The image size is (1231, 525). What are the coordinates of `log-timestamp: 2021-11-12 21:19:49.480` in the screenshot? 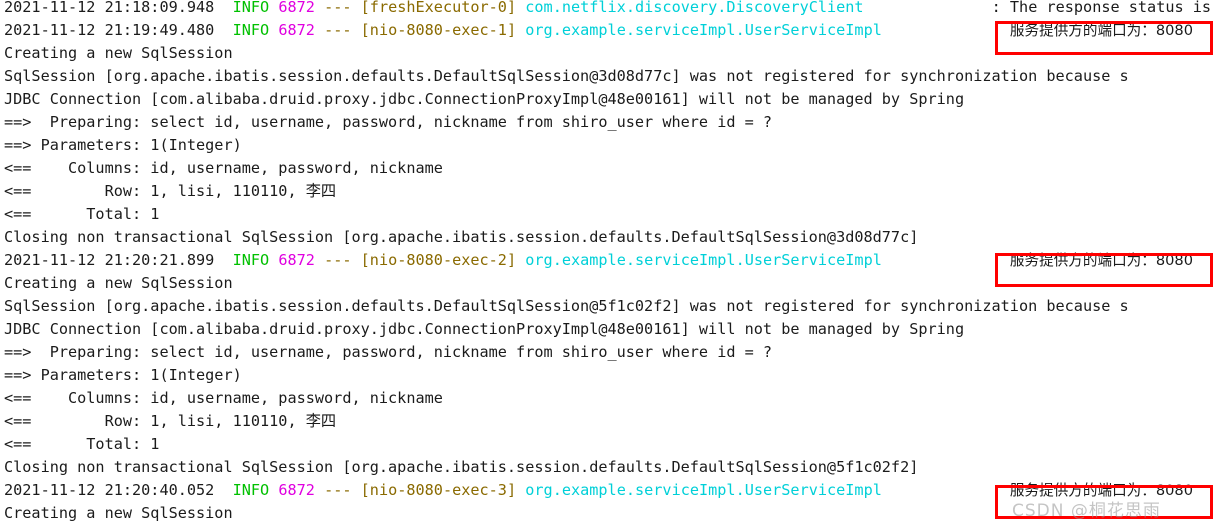 It's located at (118, 30).